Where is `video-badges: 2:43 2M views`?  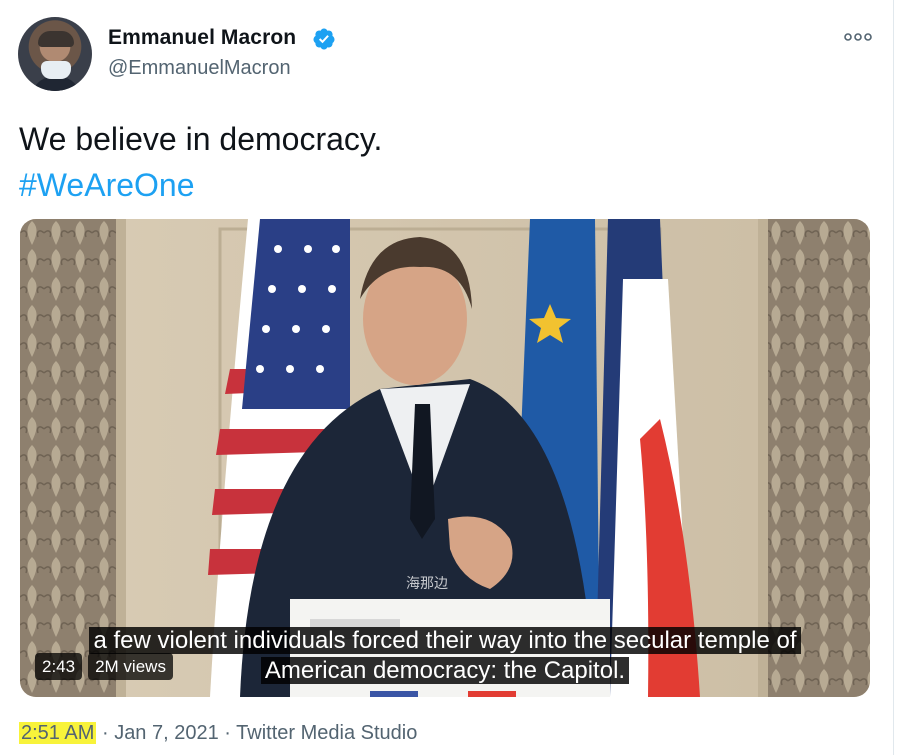
video-badges: 2:43 2M views is located at coordinates (104, 666).